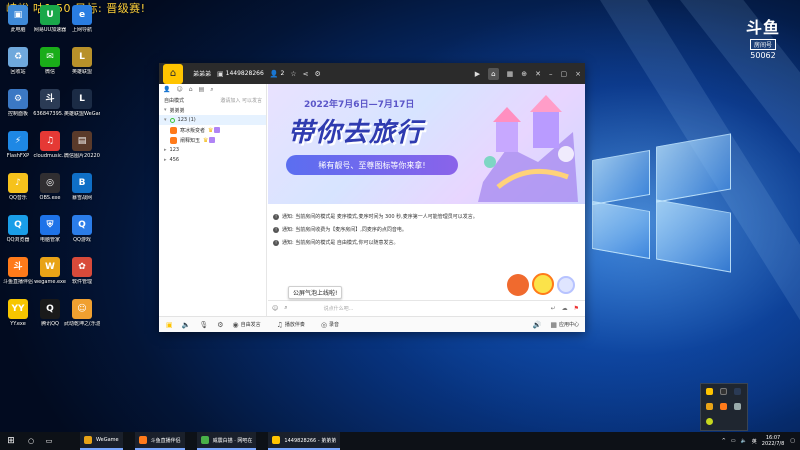 The image size is (800, 450). What do you see at coordinates (226, 441) in the screenshot?
I see `taskbar-app-button: 威震白描 · 网吧在` at bounding box center [226, 441].